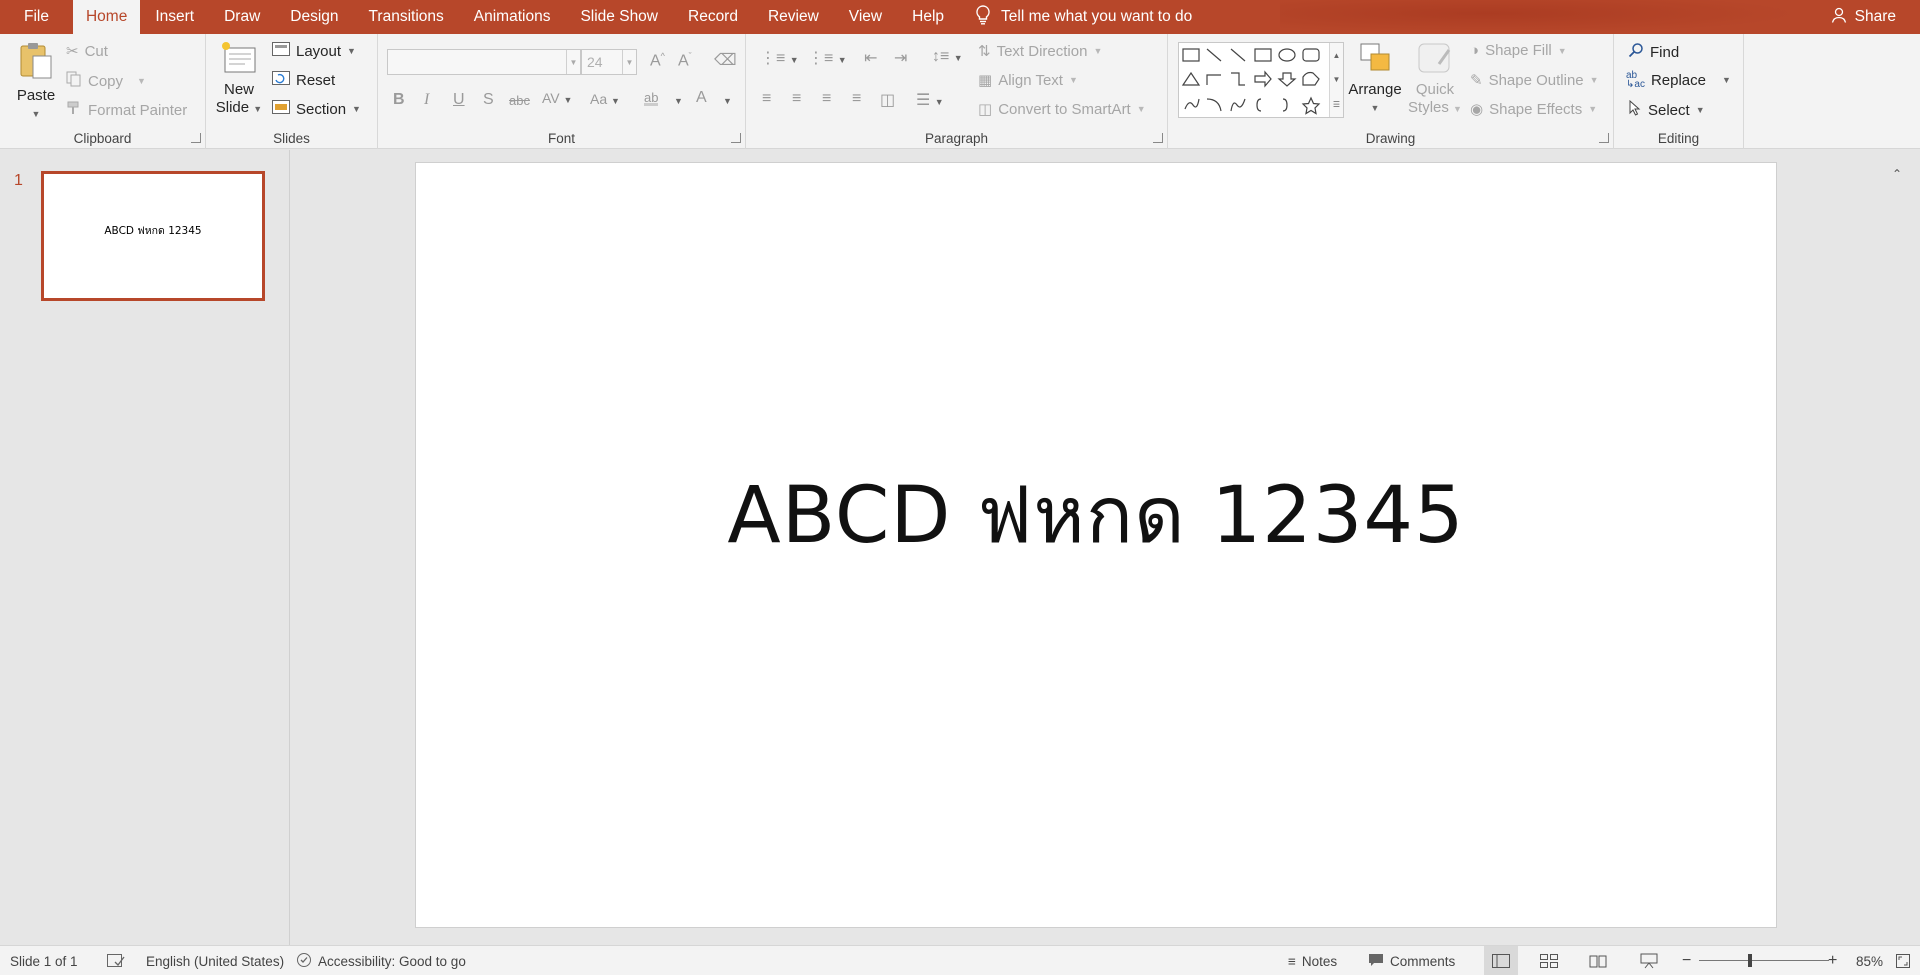 This screenshot has width=1920, height=975. I want to click on accessibility-button: Accessibility: Good to go, so click(381, 960).